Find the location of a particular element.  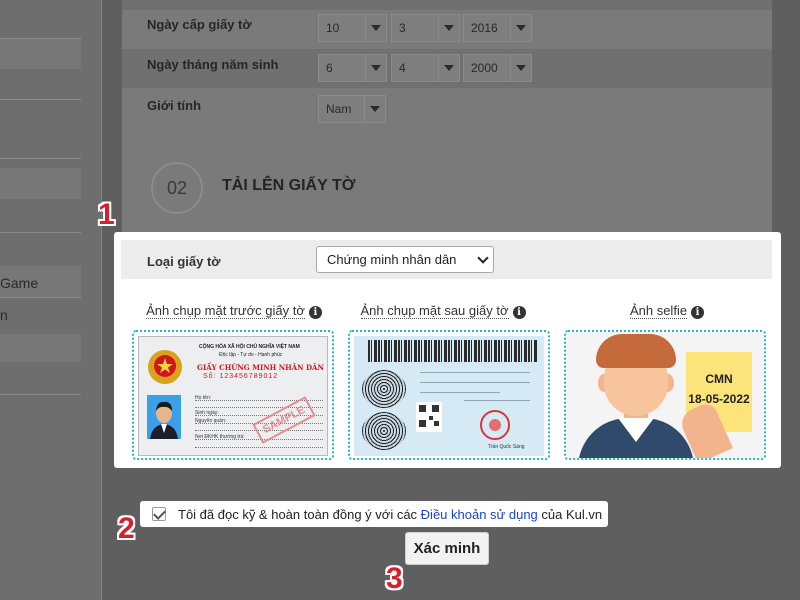

gender-label: Giới tính is located at coordinates (174, 105).